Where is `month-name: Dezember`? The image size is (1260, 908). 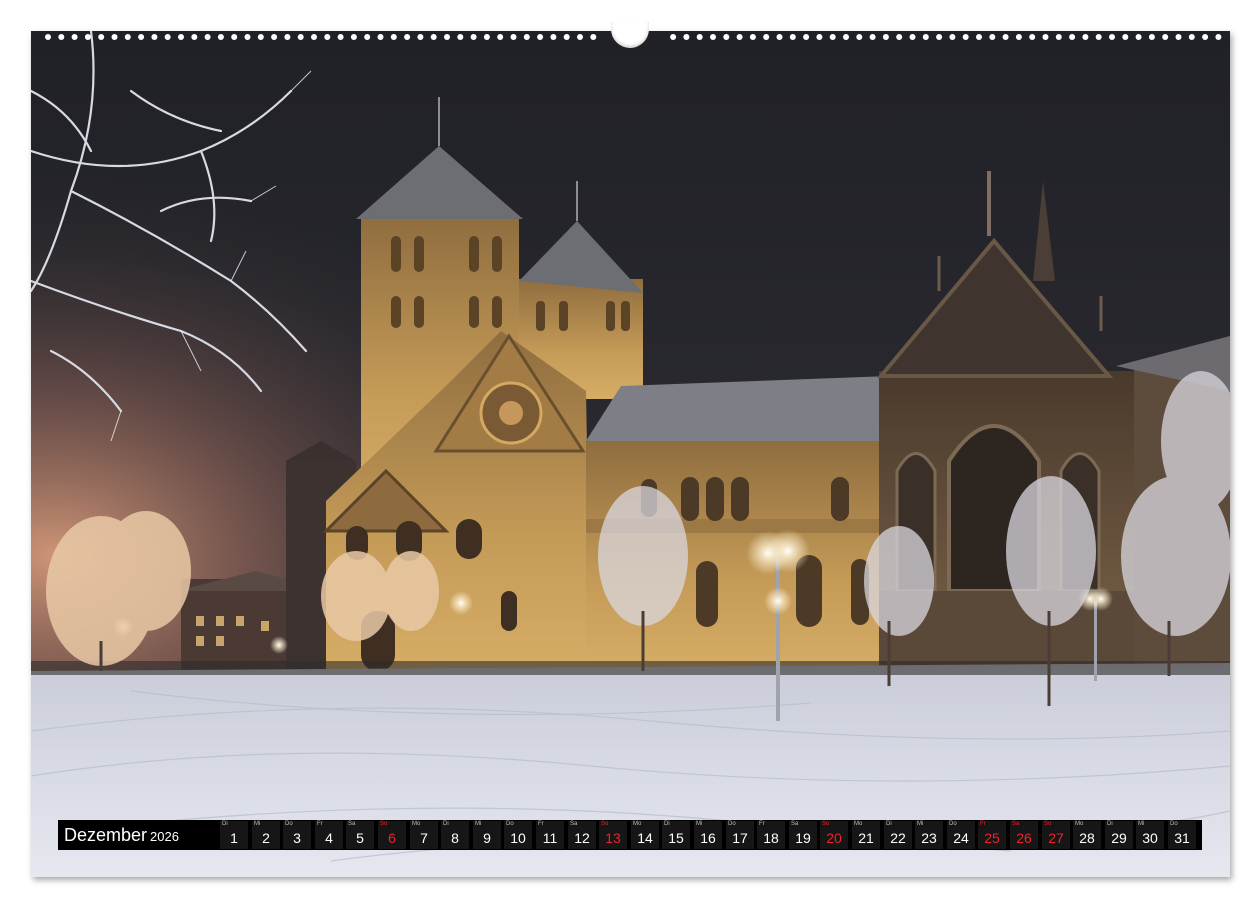 month-name: Dezember is located at coordinates (106, 835).